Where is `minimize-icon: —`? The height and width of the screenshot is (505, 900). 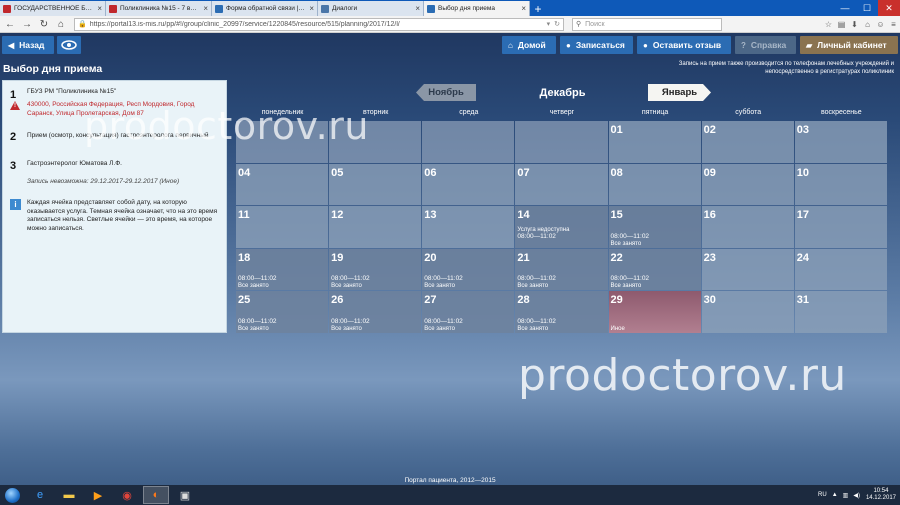
minimize-icon: — is located at coordinates (845, 8).